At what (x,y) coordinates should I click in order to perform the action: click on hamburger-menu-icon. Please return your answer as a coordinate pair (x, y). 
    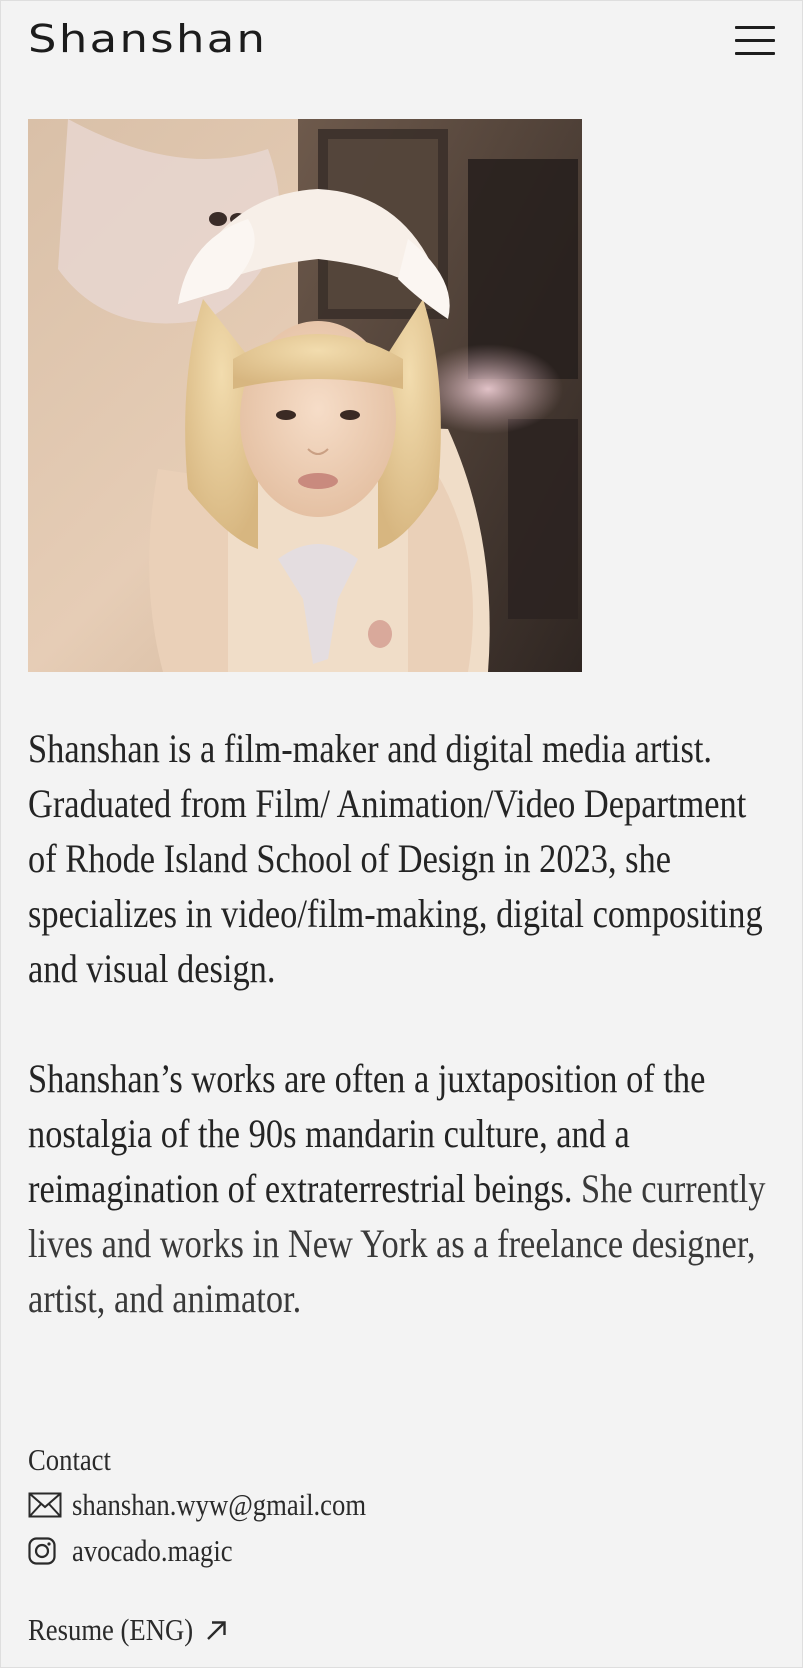
    Looking at the image, I should click on (754, 42).